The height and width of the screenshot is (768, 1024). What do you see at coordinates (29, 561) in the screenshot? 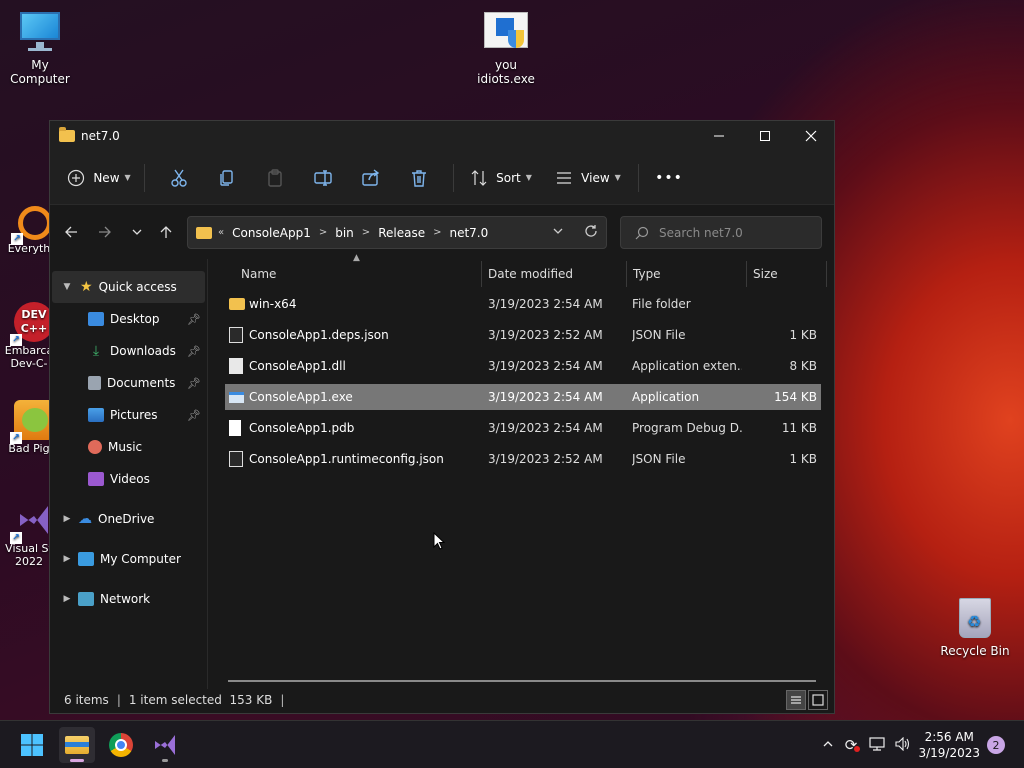
I see `desktop-label: 2022` at bounding box center [29, 561].